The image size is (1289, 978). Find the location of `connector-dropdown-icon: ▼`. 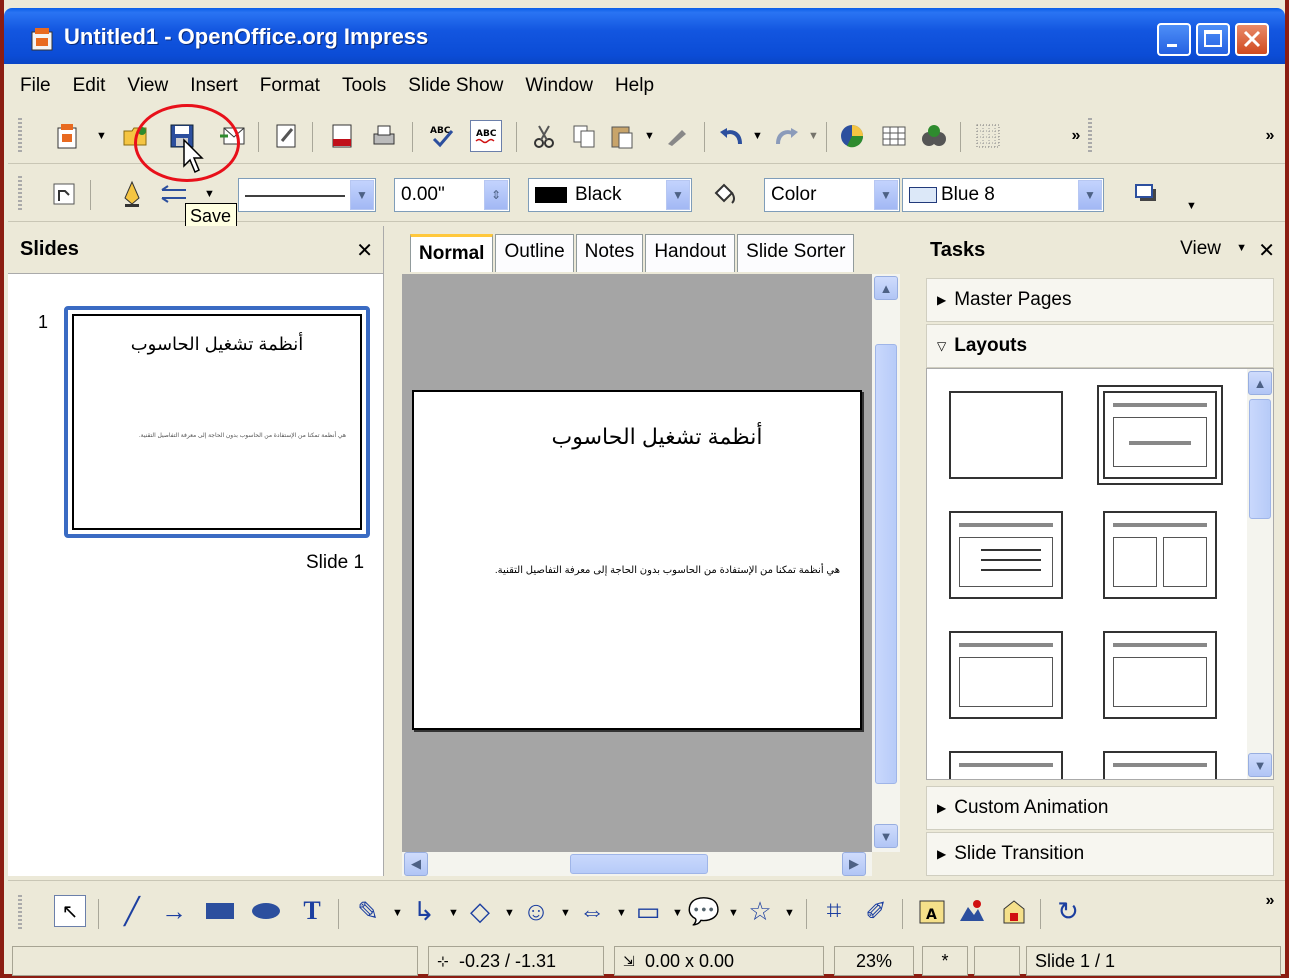

connector-dropdown-icon: ▼ is located at coordinates (453, 913).